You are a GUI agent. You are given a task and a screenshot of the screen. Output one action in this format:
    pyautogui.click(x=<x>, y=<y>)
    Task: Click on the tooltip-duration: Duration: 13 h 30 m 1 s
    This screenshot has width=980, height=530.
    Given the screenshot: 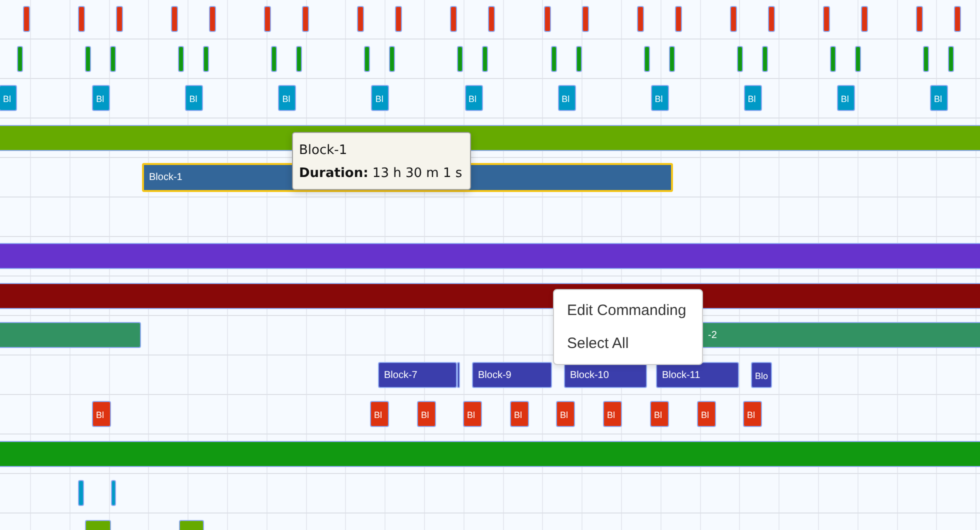 What is the action you would take?
    pyautogui.click(x=381, y=173)
    